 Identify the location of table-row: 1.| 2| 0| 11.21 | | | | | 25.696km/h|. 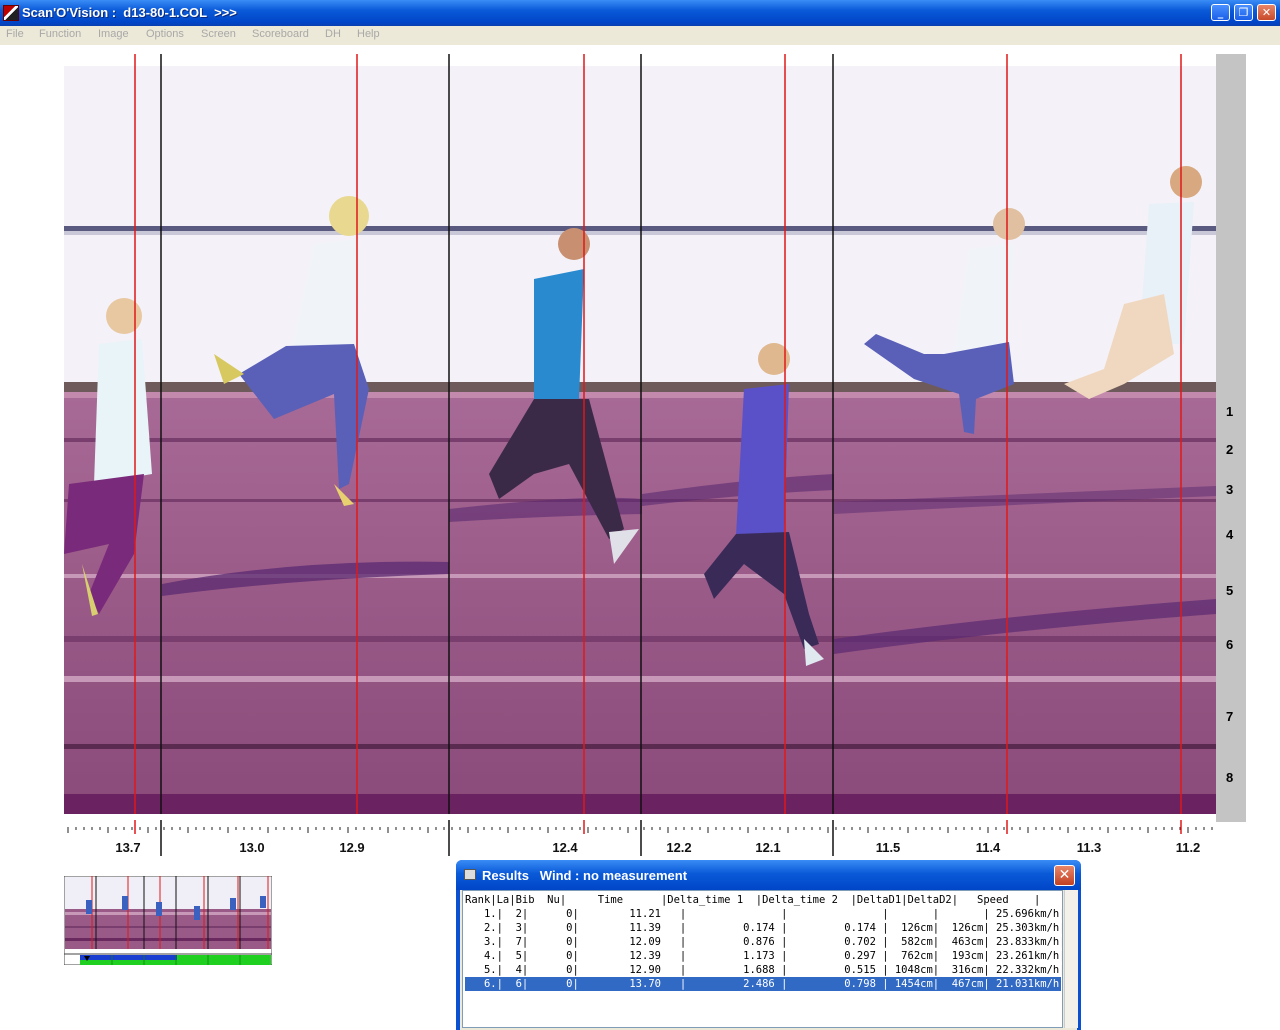
(763, 914).